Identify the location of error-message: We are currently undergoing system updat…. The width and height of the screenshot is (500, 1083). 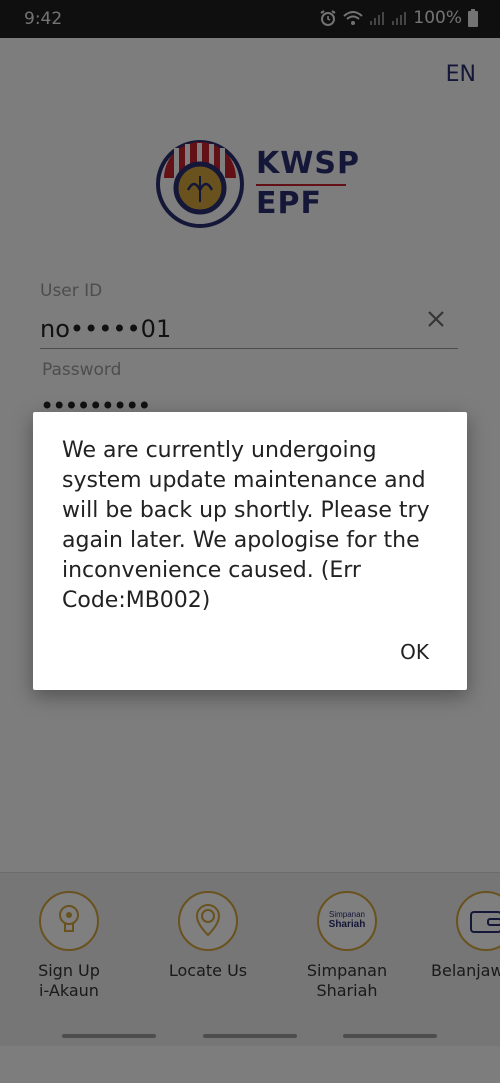
(246, 525).